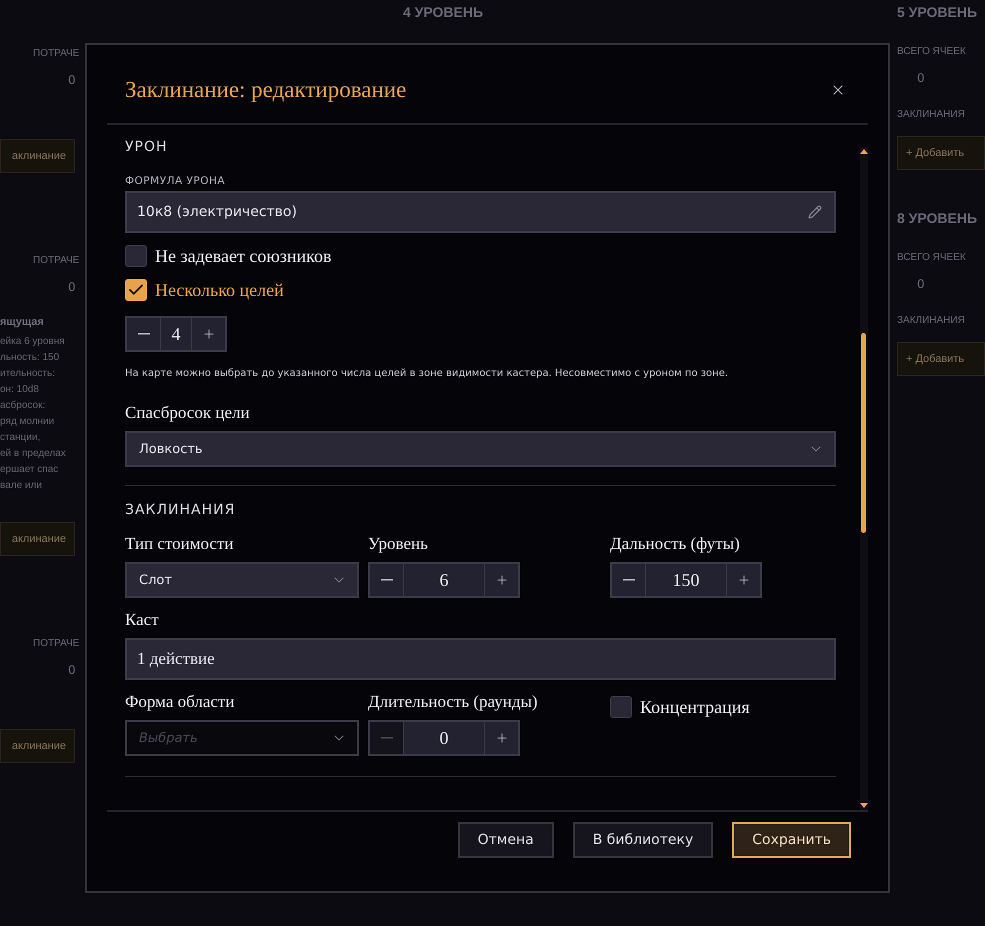 The image size is (985, 926). I want to click on text-field: 10к8 (электричество), so click(480, 212).